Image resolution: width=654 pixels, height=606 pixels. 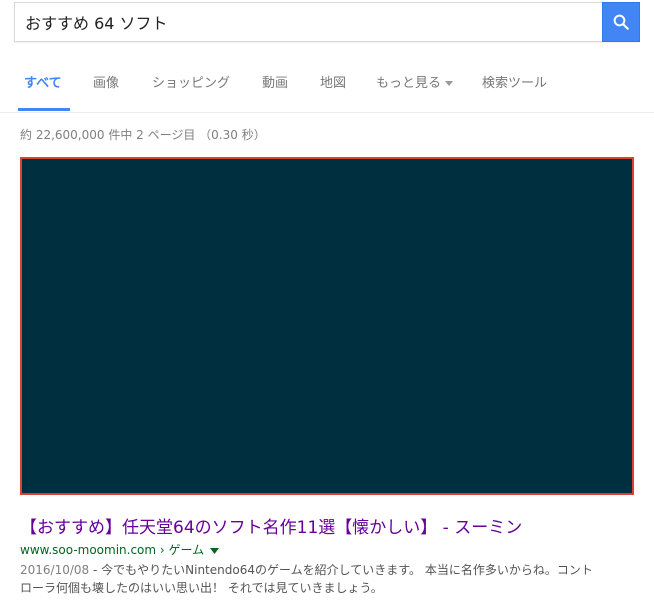 I want to click on search-bar, so click(x=327, y=22).